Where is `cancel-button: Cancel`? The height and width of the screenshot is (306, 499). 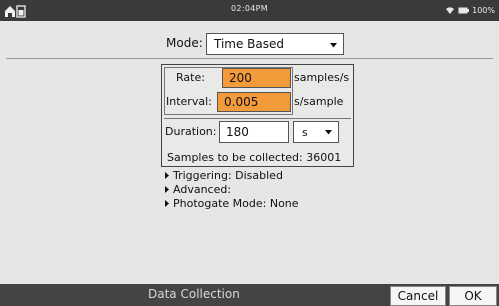
cancel-button: Cancel is located at coordinates (418, 296).